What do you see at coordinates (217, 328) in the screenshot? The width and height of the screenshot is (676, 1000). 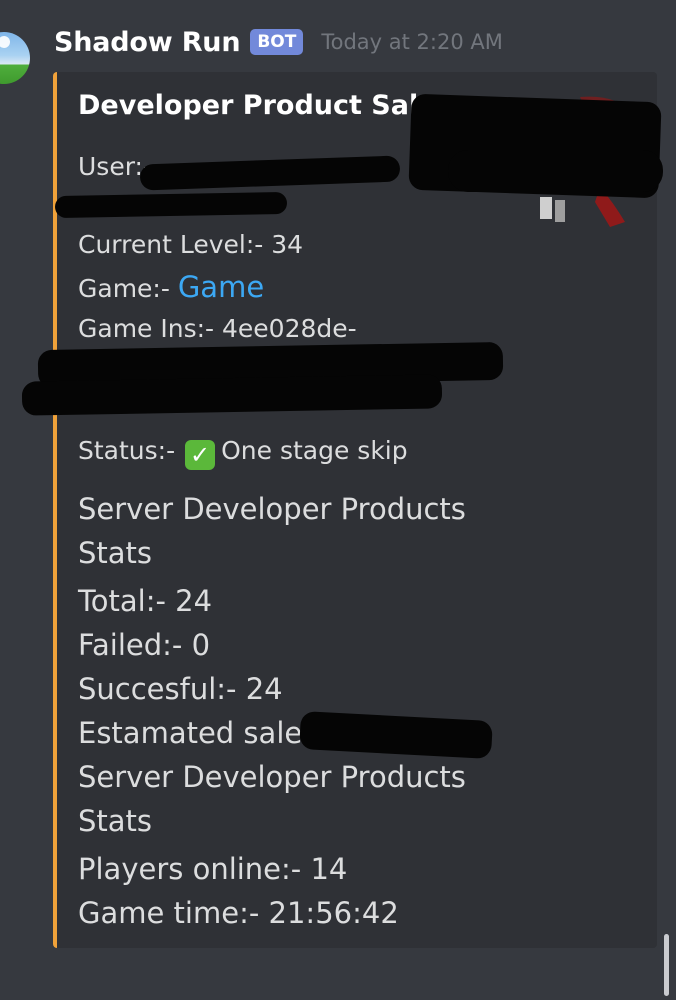 I see `game-instance: Game Ins:- 4ee028de-` at bounding box center [217, 328].